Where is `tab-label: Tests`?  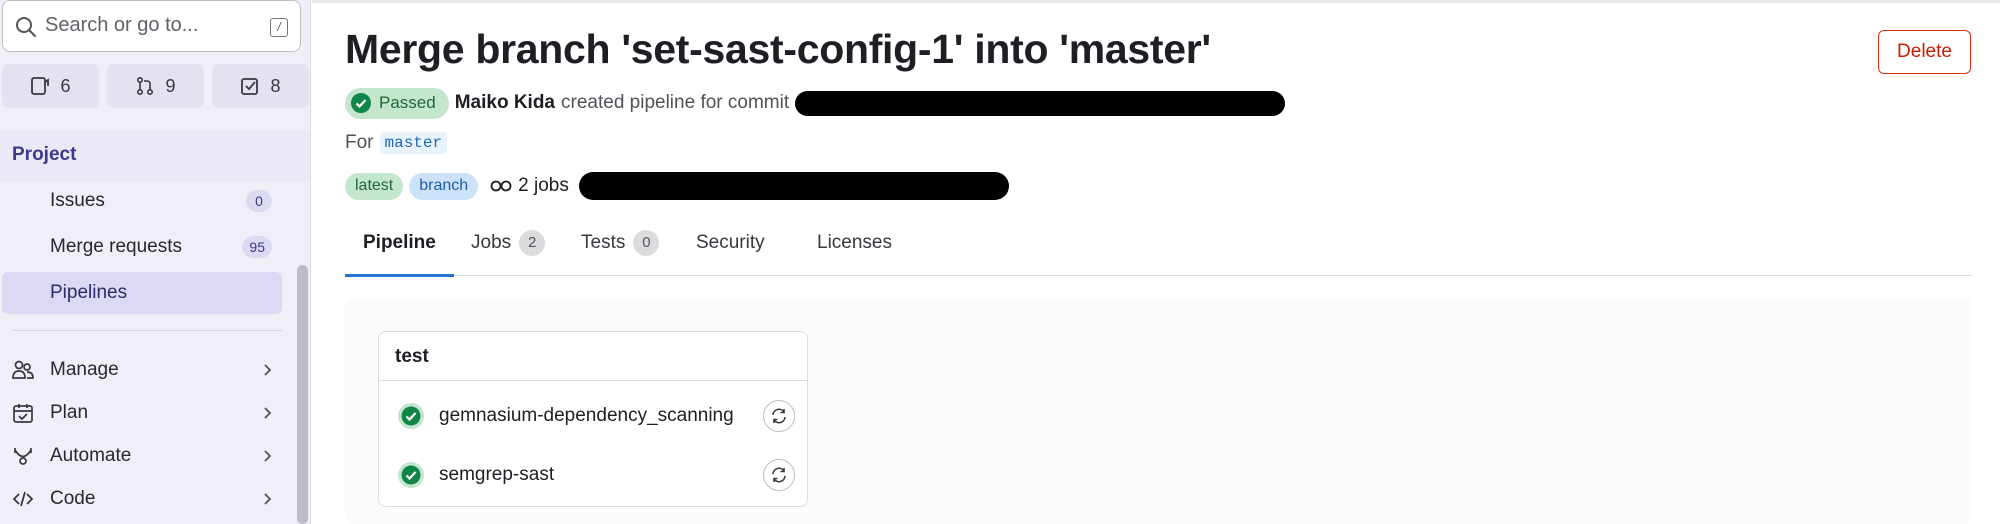 tab-label: Tests is located at coordinates (603, 242).